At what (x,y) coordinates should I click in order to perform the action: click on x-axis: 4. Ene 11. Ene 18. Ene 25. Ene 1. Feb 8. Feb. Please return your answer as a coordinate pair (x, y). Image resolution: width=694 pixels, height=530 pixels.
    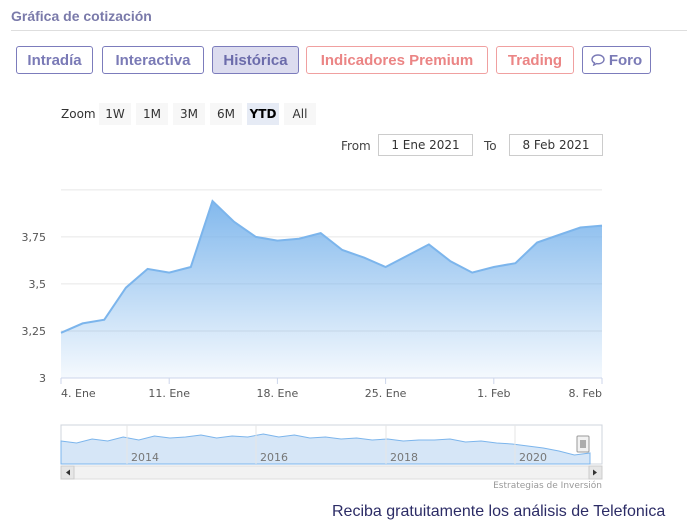
    Looking at the image, I should click on (331, 388).